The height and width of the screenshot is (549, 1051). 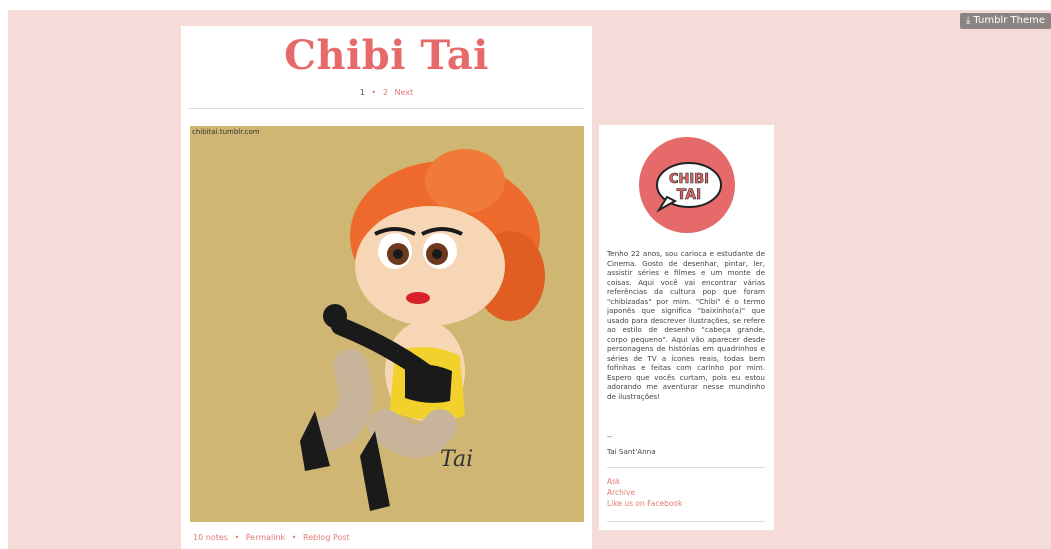 I want to click on pagination: 1 • 2 Next, so click(x=386, y=92).